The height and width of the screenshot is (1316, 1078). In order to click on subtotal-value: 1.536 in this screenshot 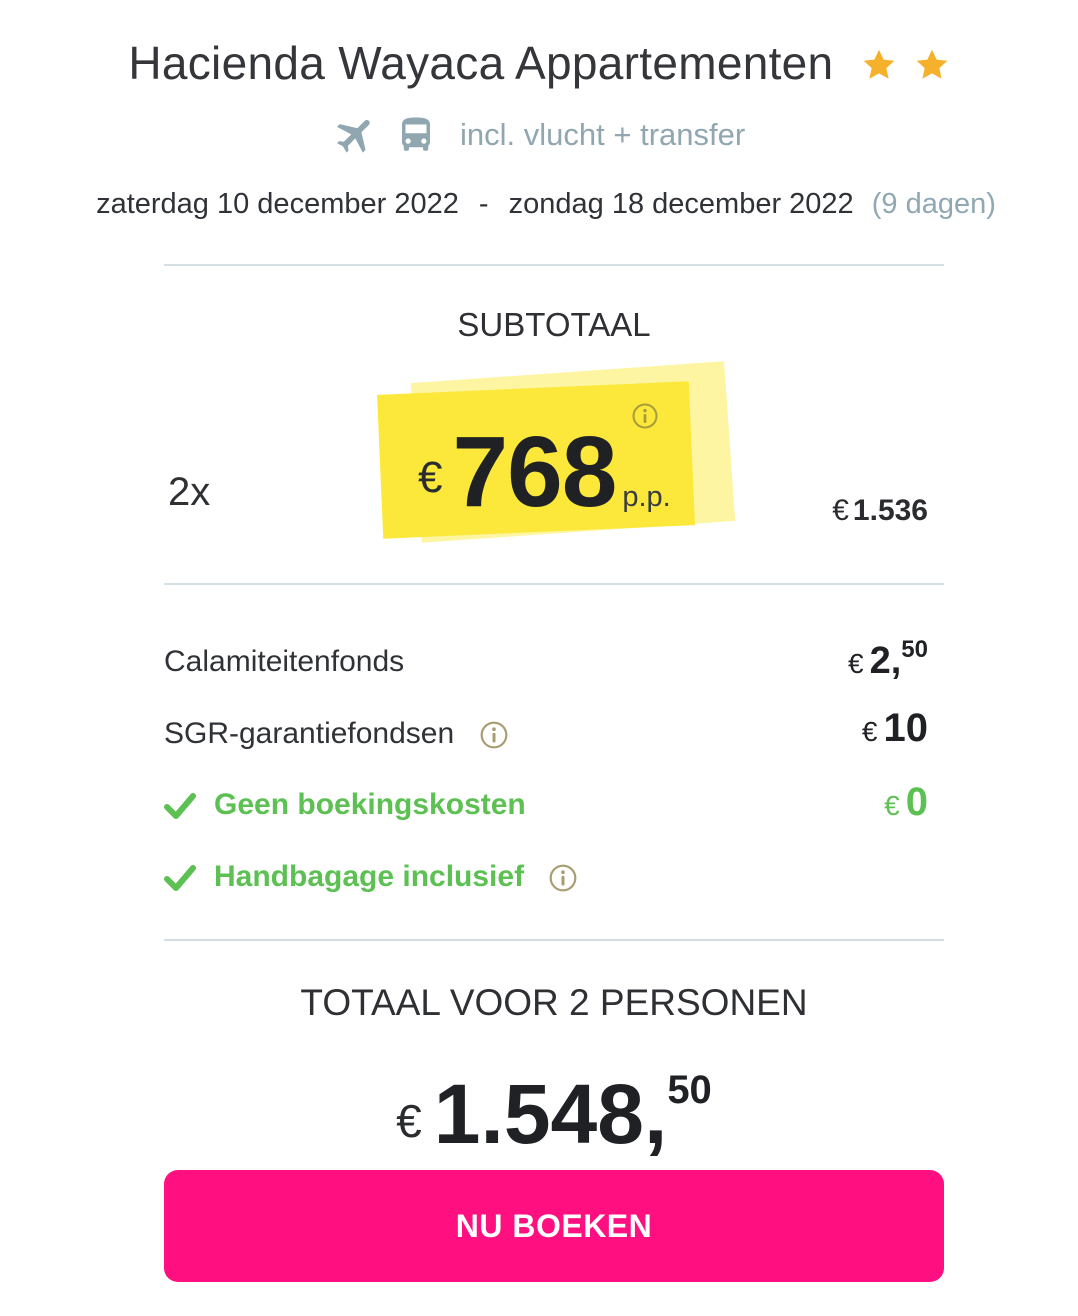, I will do `click(890, 510)`.